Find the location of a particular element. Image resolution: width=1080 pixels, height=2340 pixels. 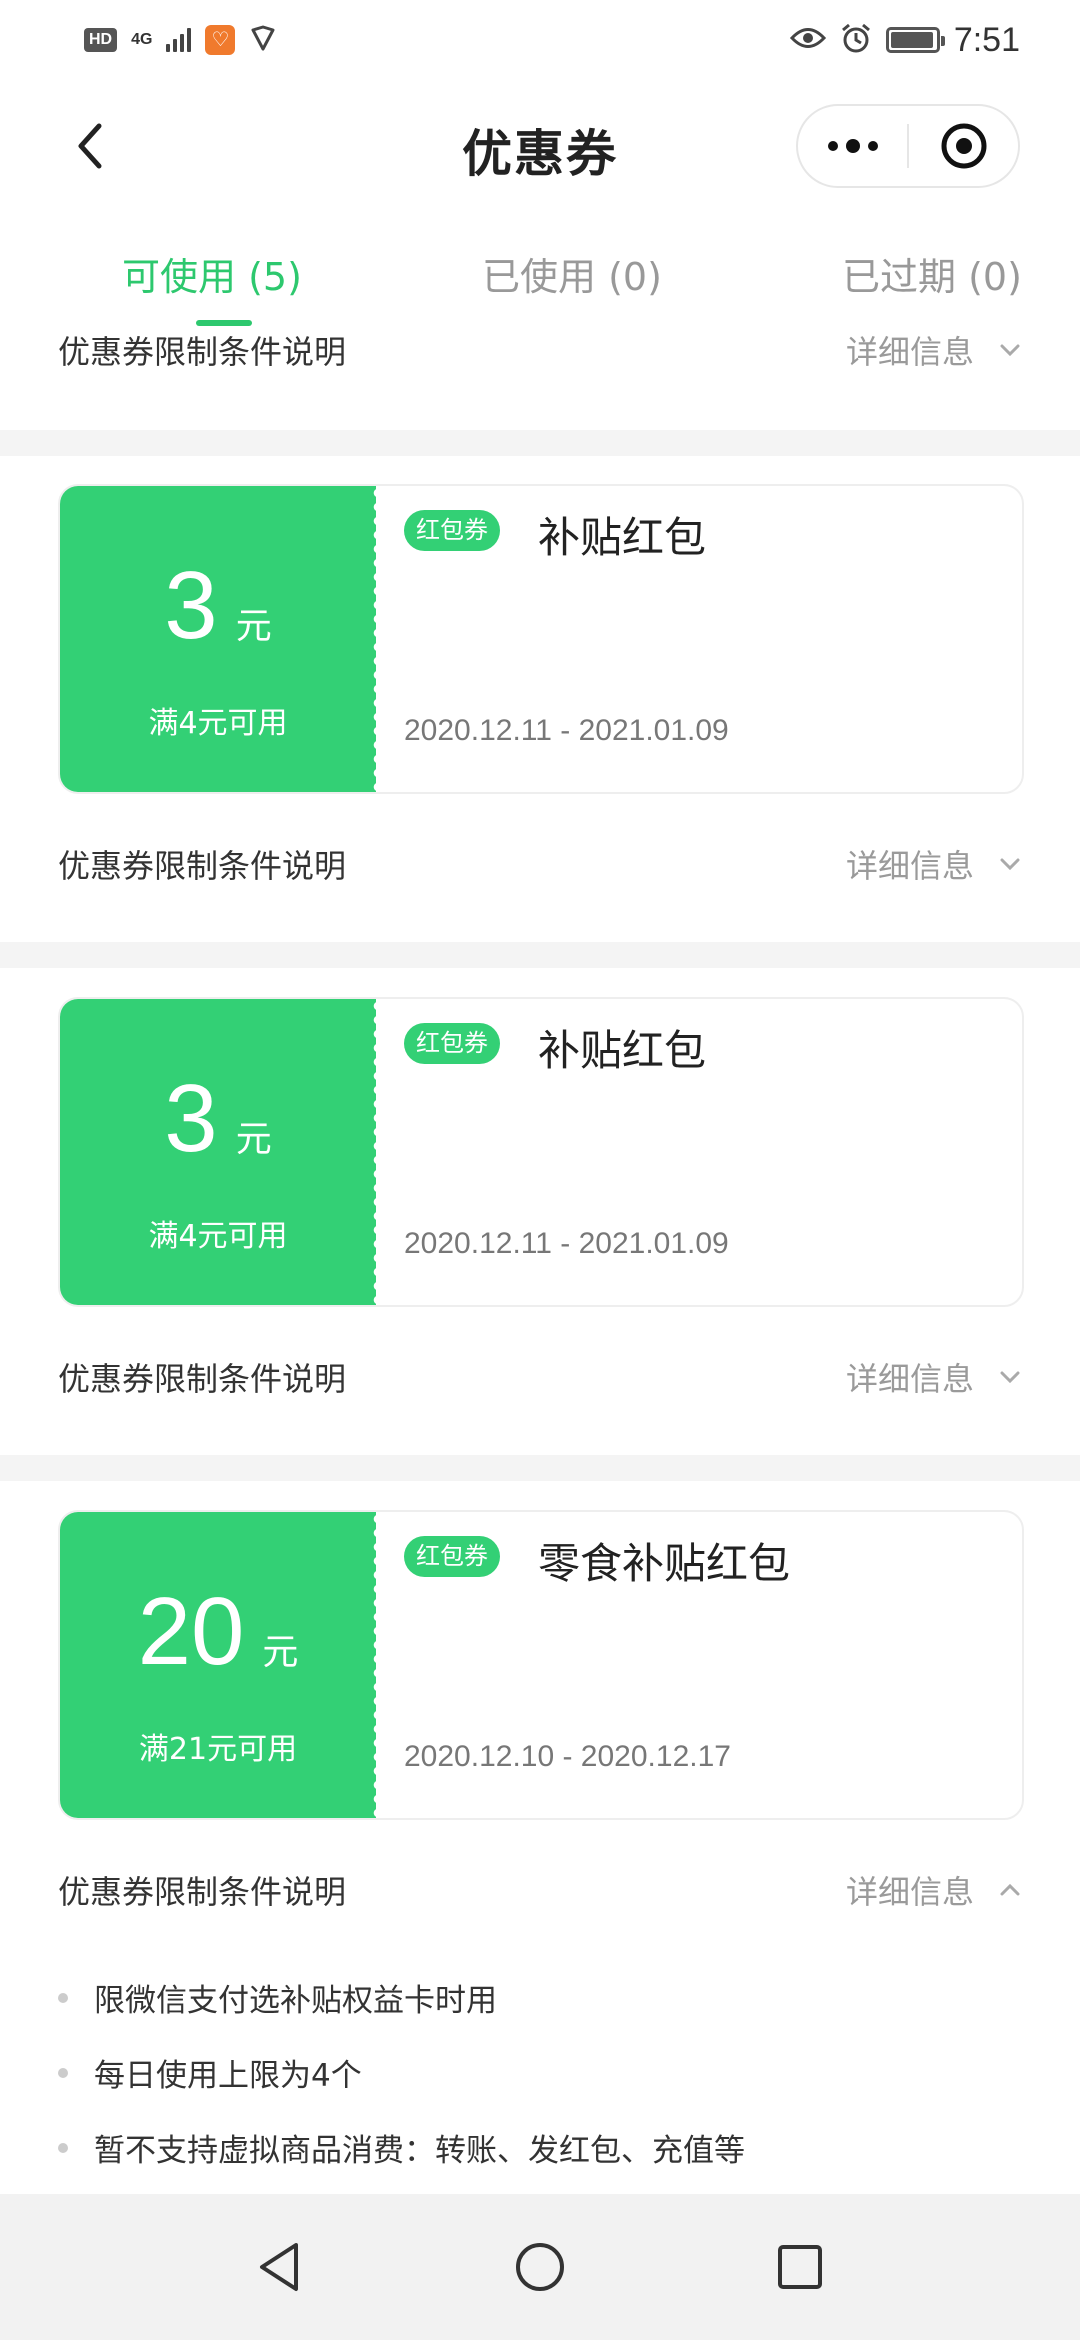

status-left: HD 4G ♡ is located at coordinates (180, 40).